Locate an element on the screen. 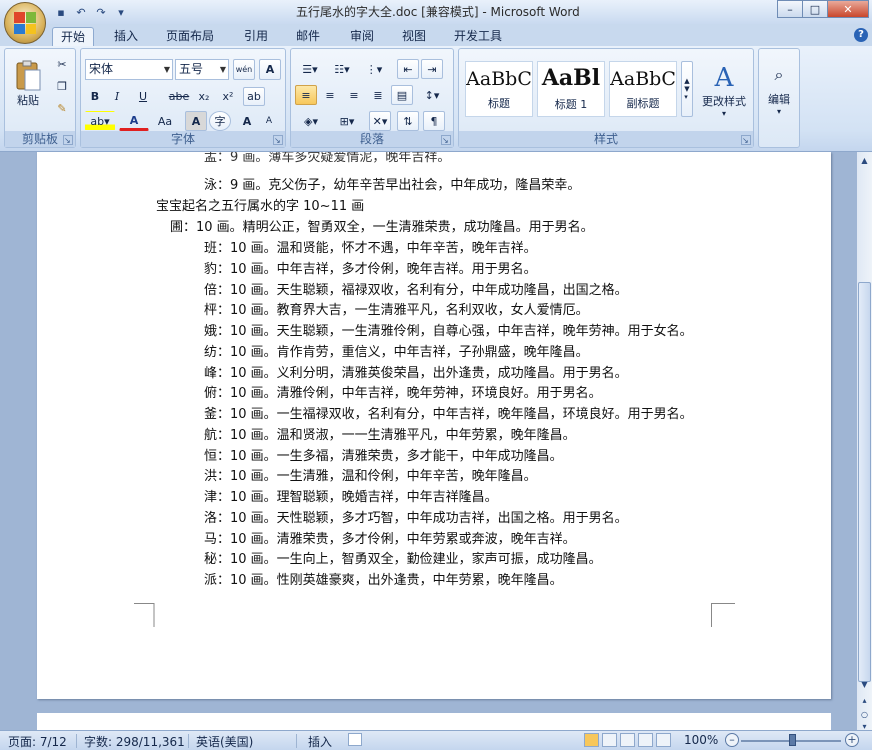  page-count: 页面: 7/12 is located at coordinates (37, 741).